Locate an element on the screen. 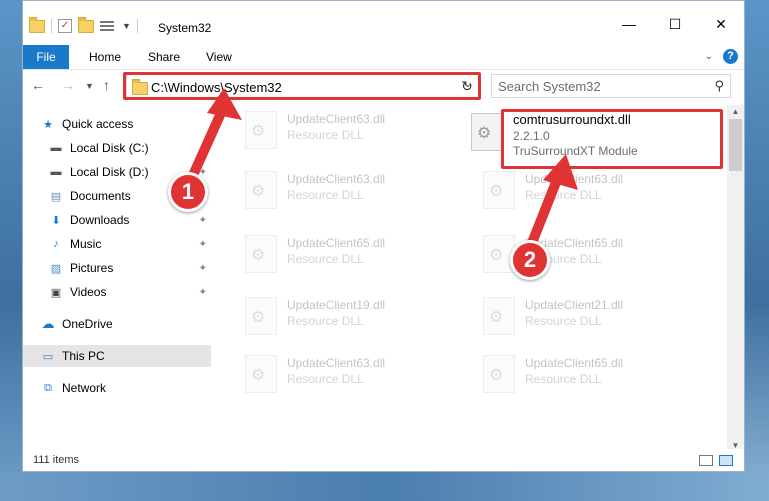 Image resolution: width=769 pixels, height=501 pixels. arrow-2-head is located at coordinates (560, 172).